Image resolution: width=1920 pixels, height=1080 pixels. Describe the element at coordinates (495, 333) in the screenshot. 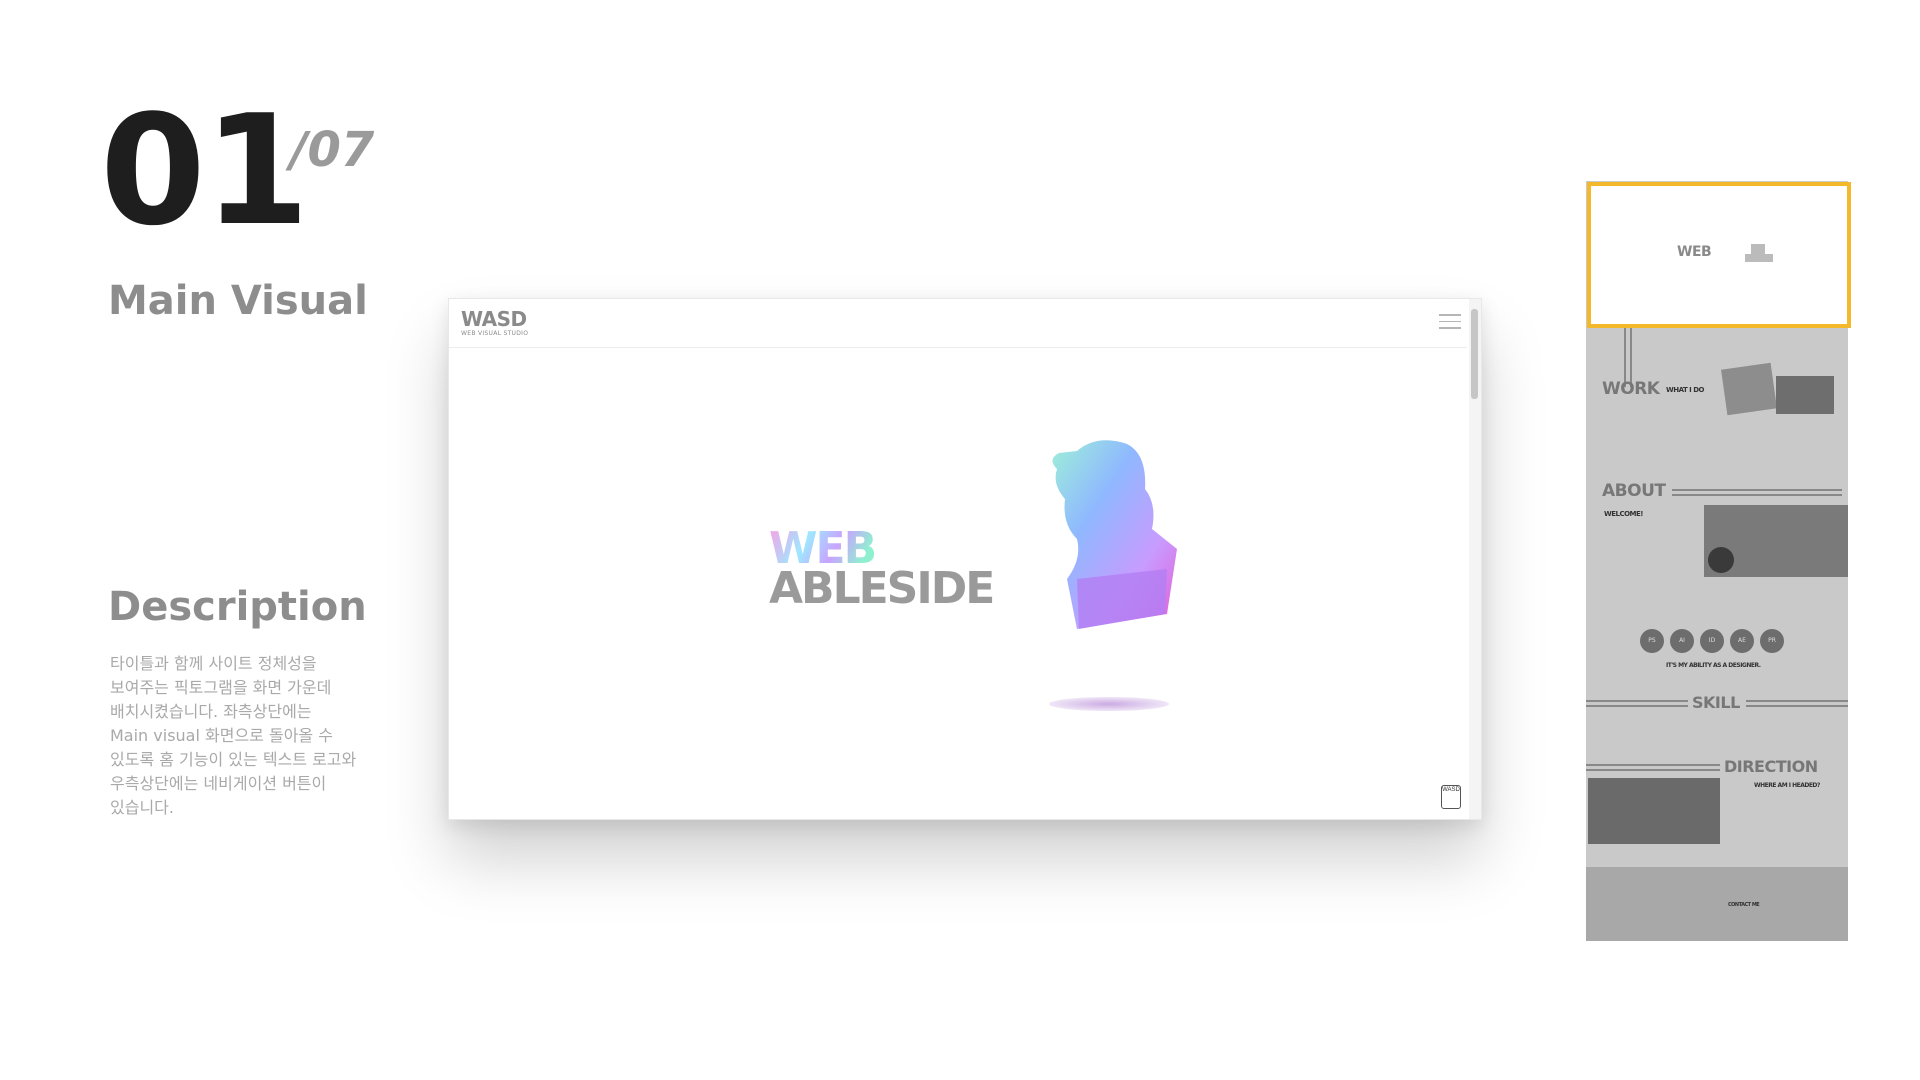

I see `site-logo-subtitle: WEB VISUAL STUDIO` at that location.